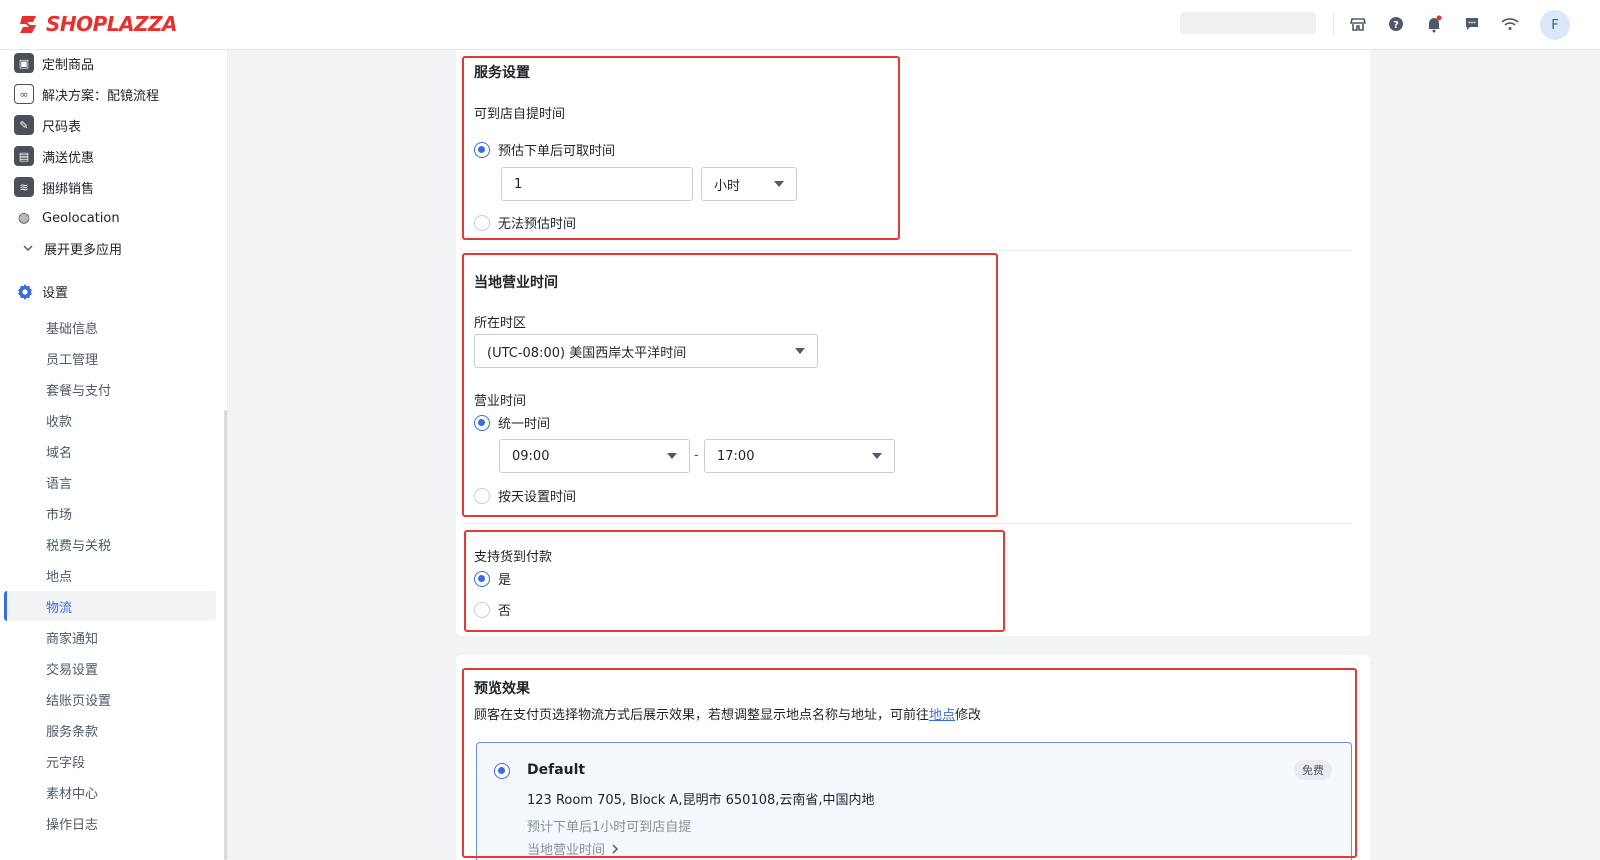 The width and height of the screenshot is (1600, 860). What do you see at coordinates (67, 218) in the screenshot?
I see `sidebar-app-geolocation: ◍ Geolocation` at bounding box center [67, 218].